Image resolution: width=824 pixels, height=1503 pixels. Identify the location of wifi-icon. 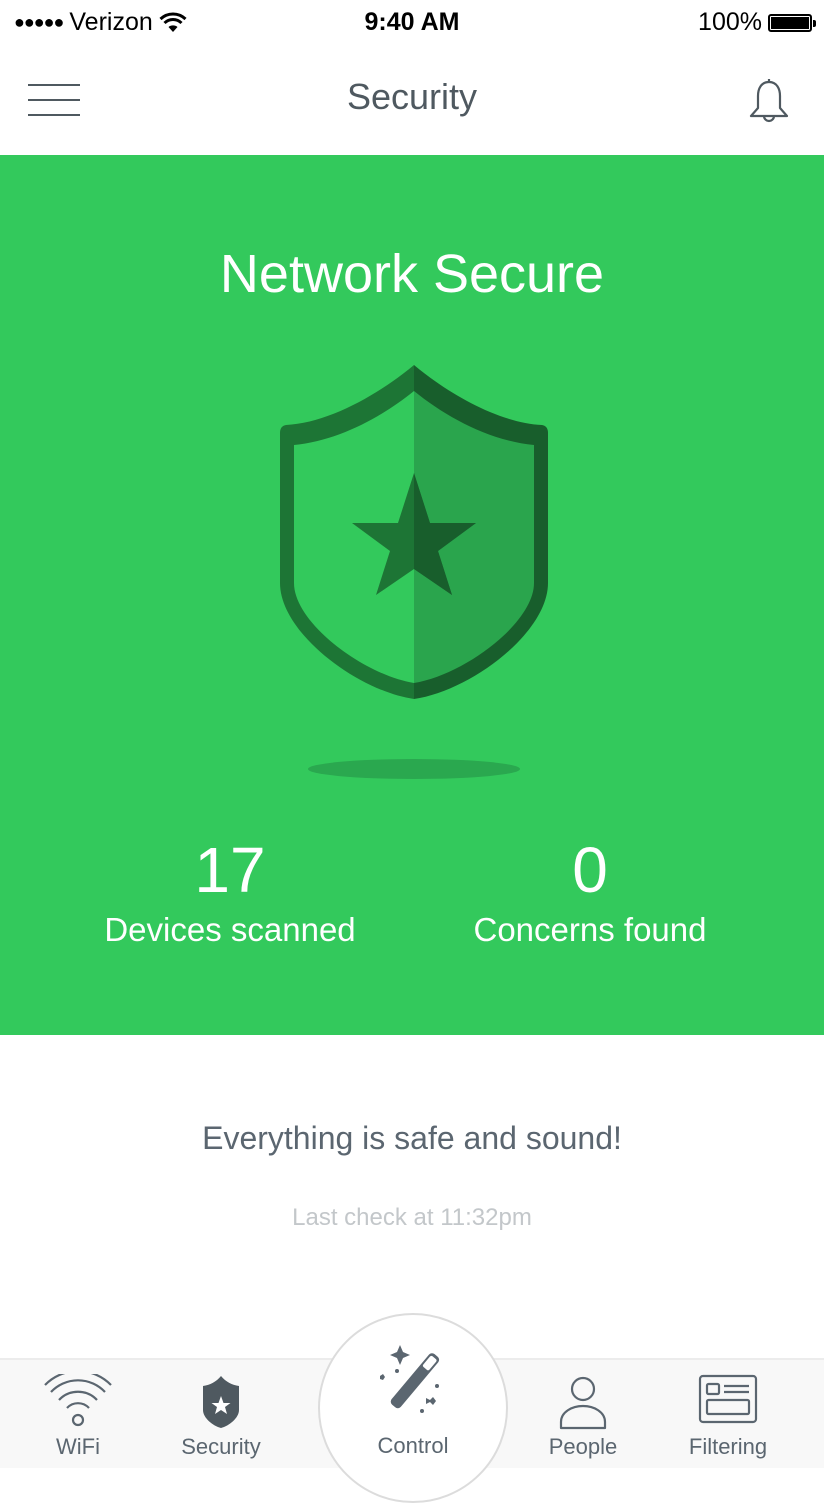
(78, 1400).